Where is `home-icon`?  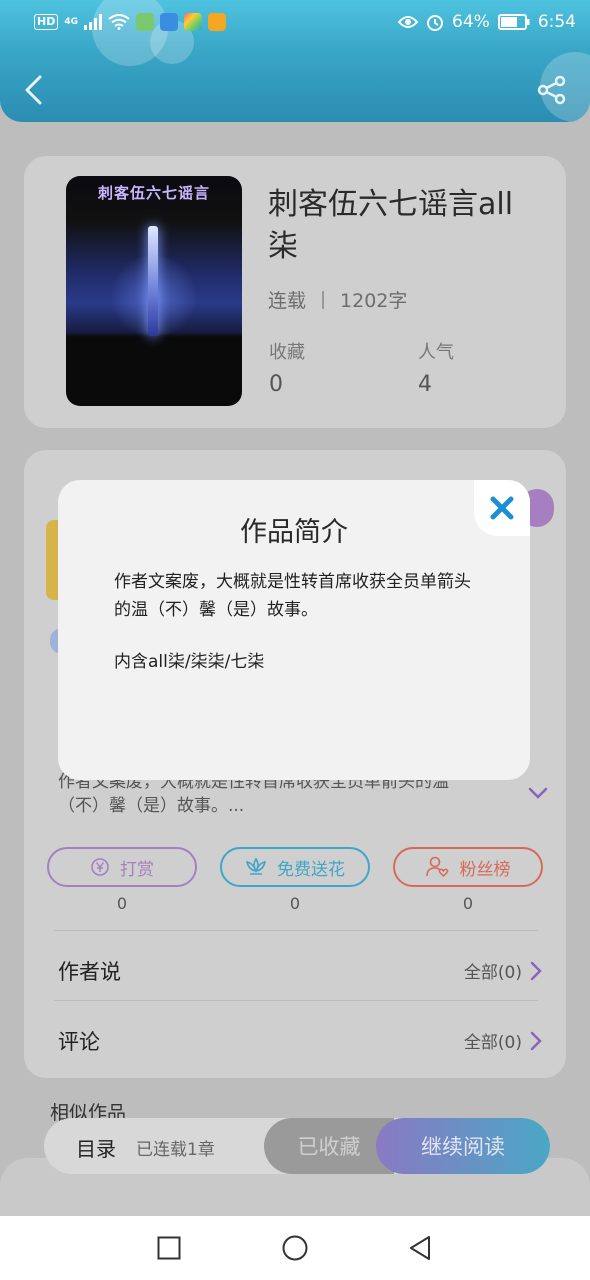
home-icon is located at coordinates (295, 1248).